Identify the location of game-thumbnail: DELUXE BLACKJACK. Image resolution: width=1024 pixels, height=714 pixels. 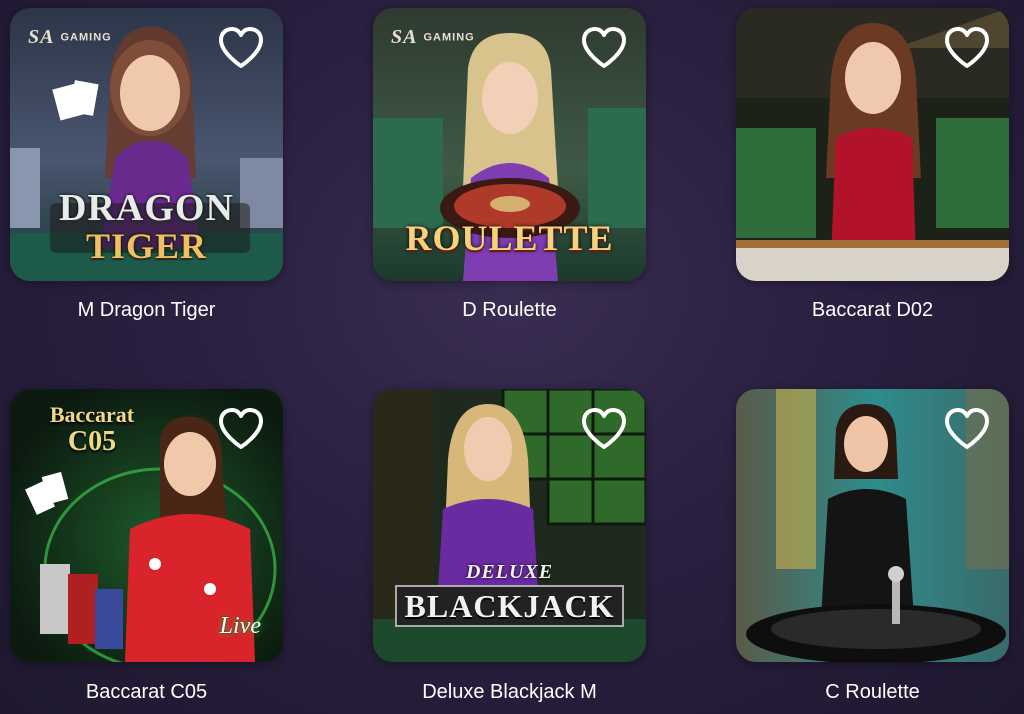
(509, 525).